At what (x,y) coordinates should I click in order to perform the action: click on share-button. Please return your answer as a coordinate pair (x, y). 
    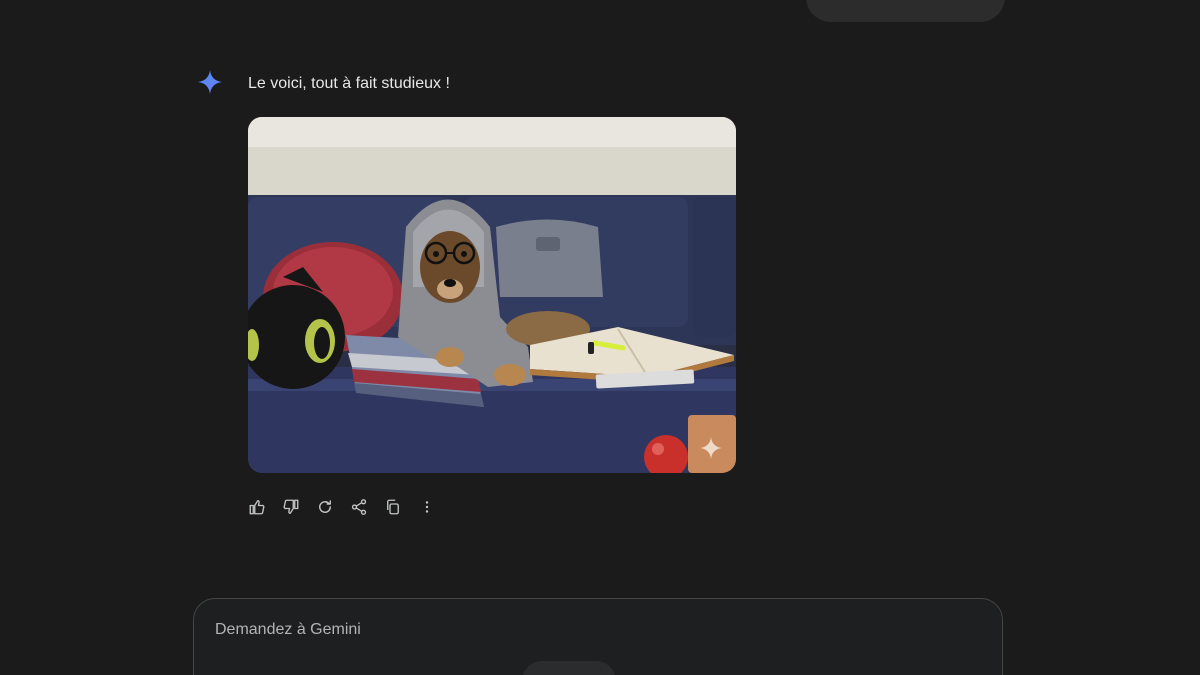
    Looking at the image, I should click on (359, 507).